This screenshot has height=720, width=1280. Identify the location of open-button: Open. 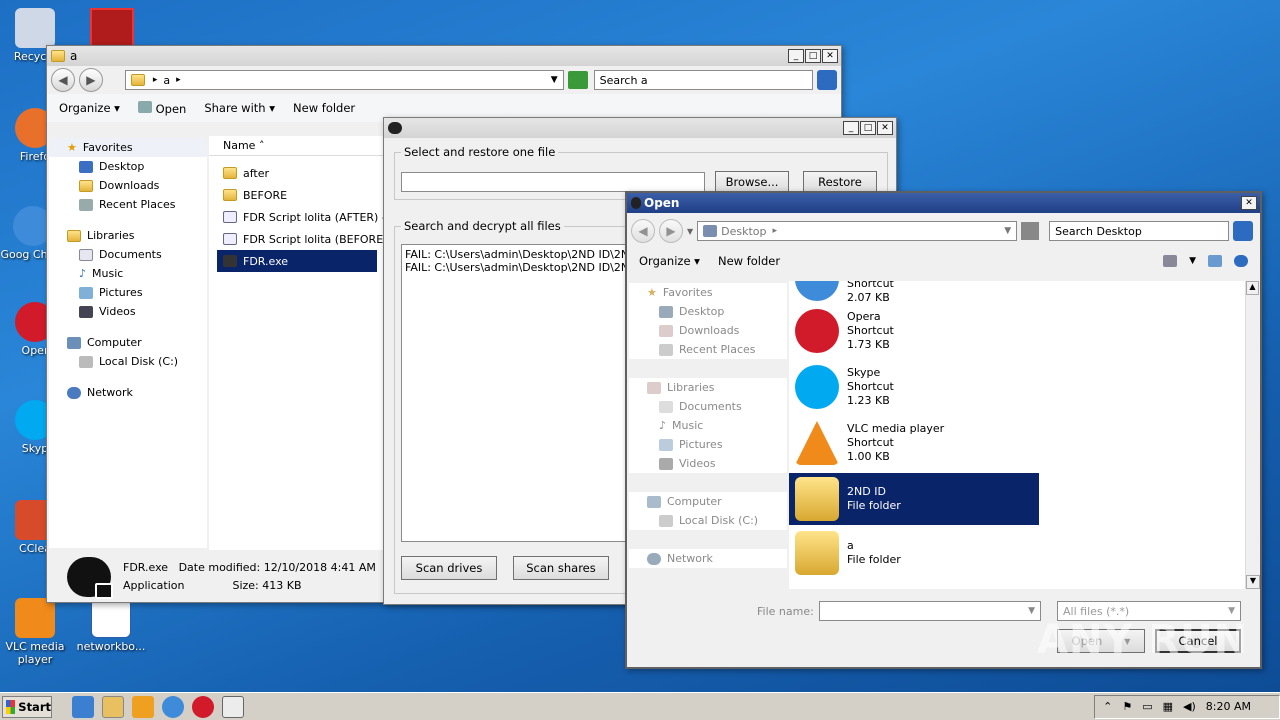
(161, 108).